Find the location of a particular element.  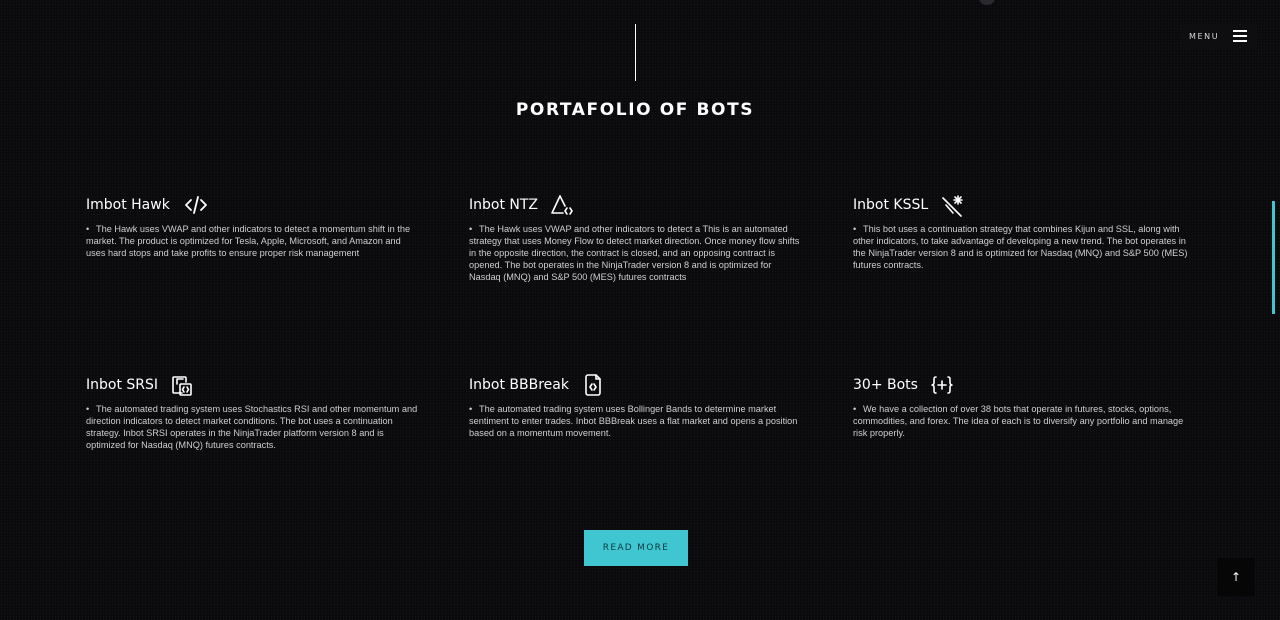

bot-card-title: 30+ Bots is located at coordinates (885, 385).